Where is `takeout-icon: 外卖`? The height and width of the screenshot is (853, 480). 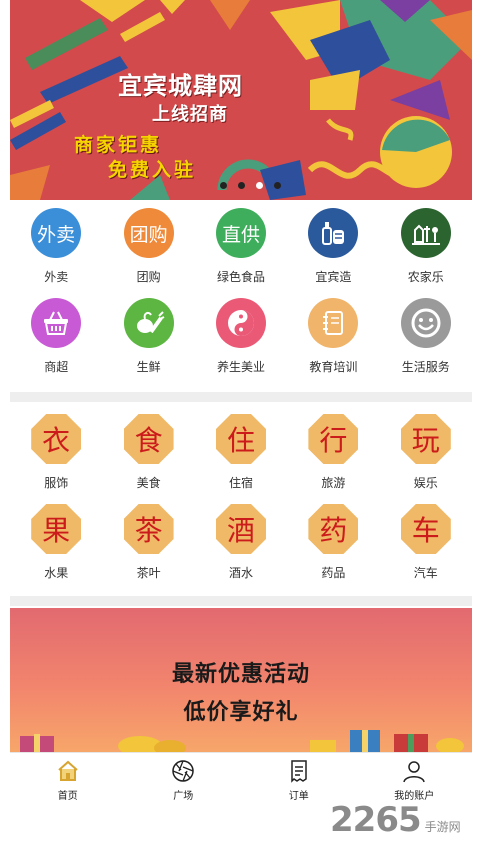
takeout-icon: 外卖 is located at coordinates (56, 233).